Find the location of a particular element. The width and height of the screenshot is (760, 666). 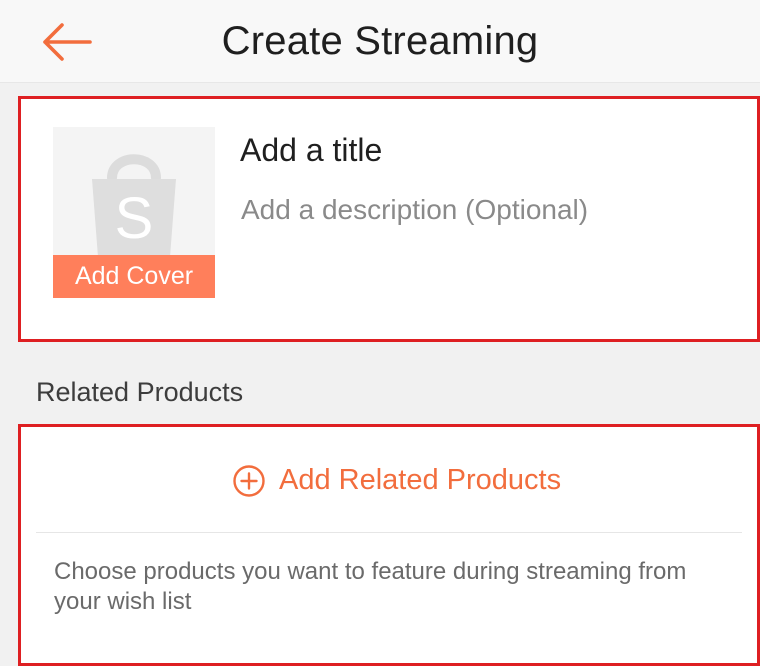

add-cover-button: Add Cover is located at coordinates (134, 276).